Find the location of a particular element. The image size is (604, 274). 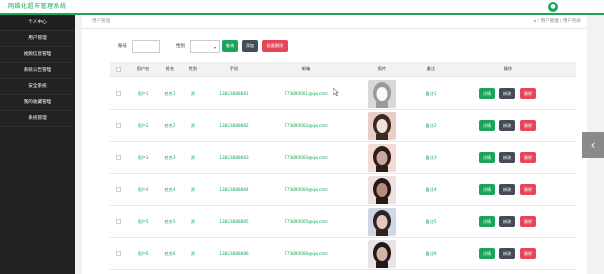

cell-phone: 13823888885 is located at coordinates (234, 221).